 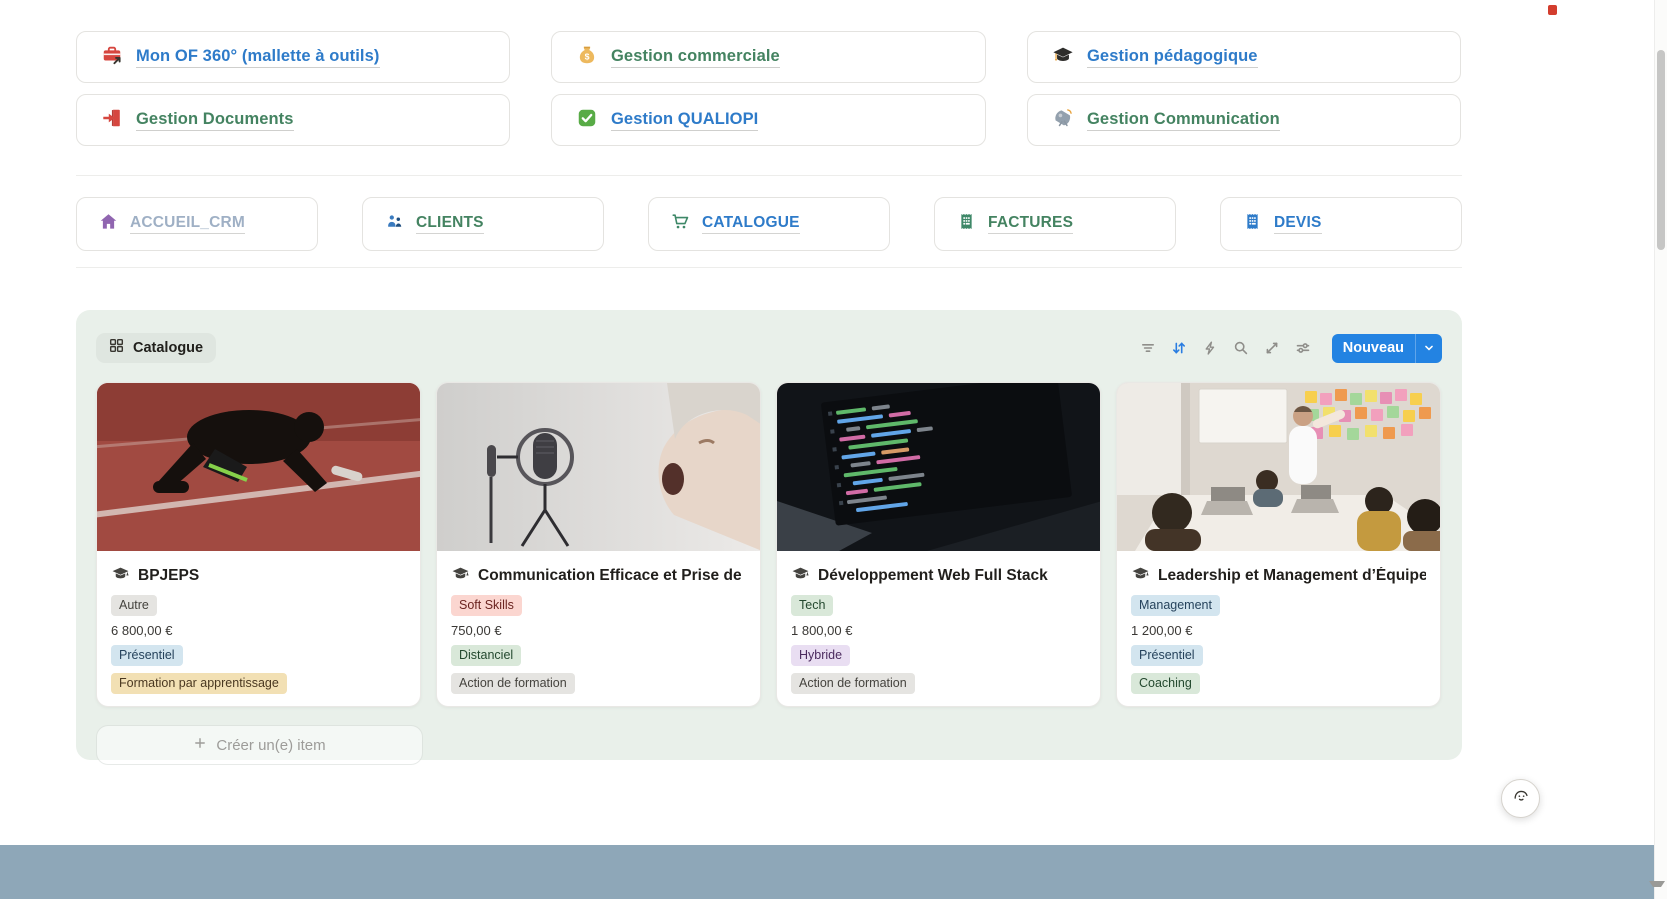 What do you see at coordinates (1658, 449) in the screenshot?
I see `scrollbar` at bounding box center [1658, 449].